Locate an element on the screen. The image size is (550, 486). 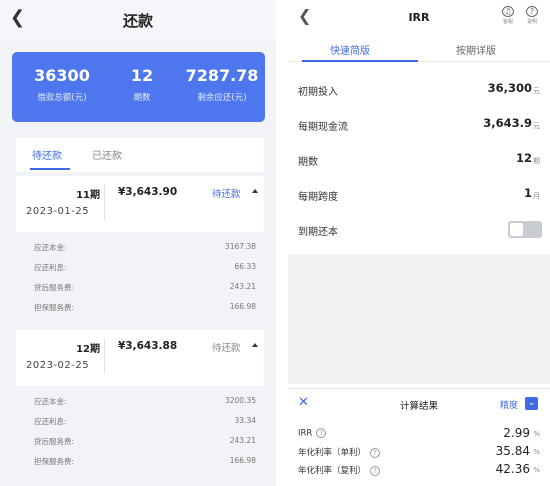
detail-row: 应还利息: 33.34 is located at coordinates (140, 421).